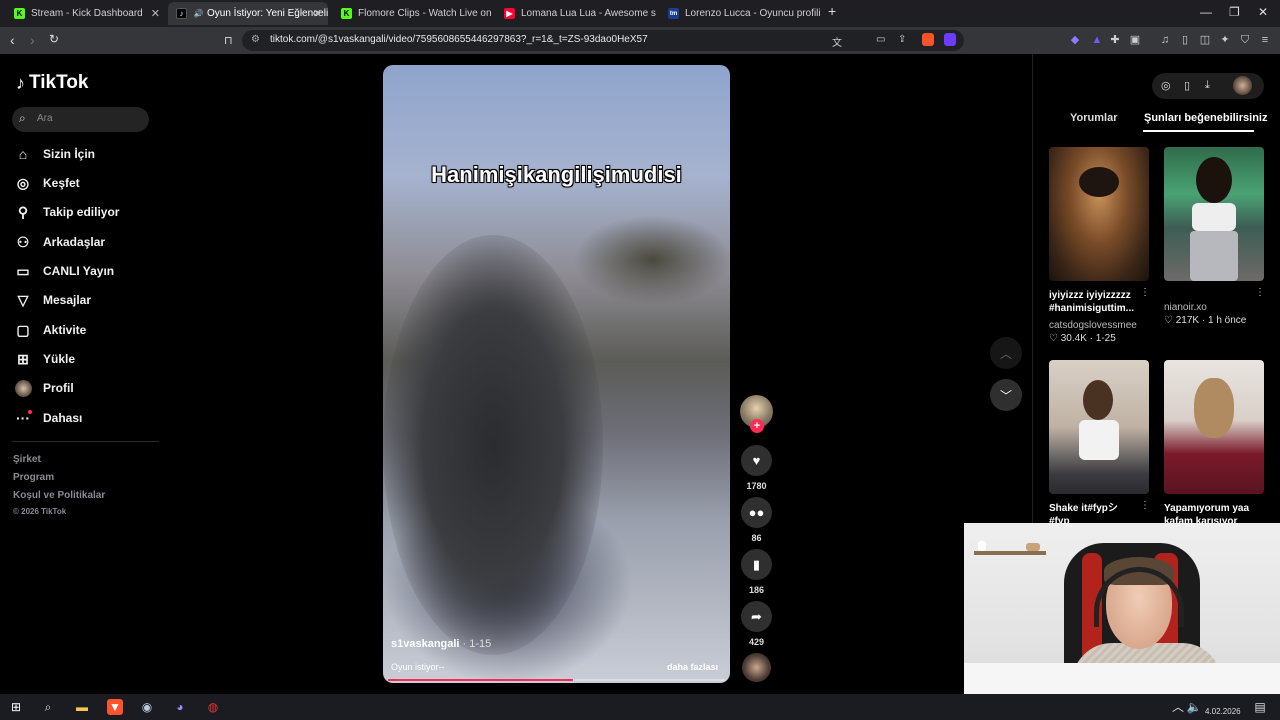 The height and width of the screenshot is (720, 1280). What do you see at coordinates (1205, 40) in the screenshot?
I see `wallet2-icon: ◫` at bounding box center [1205, 40].